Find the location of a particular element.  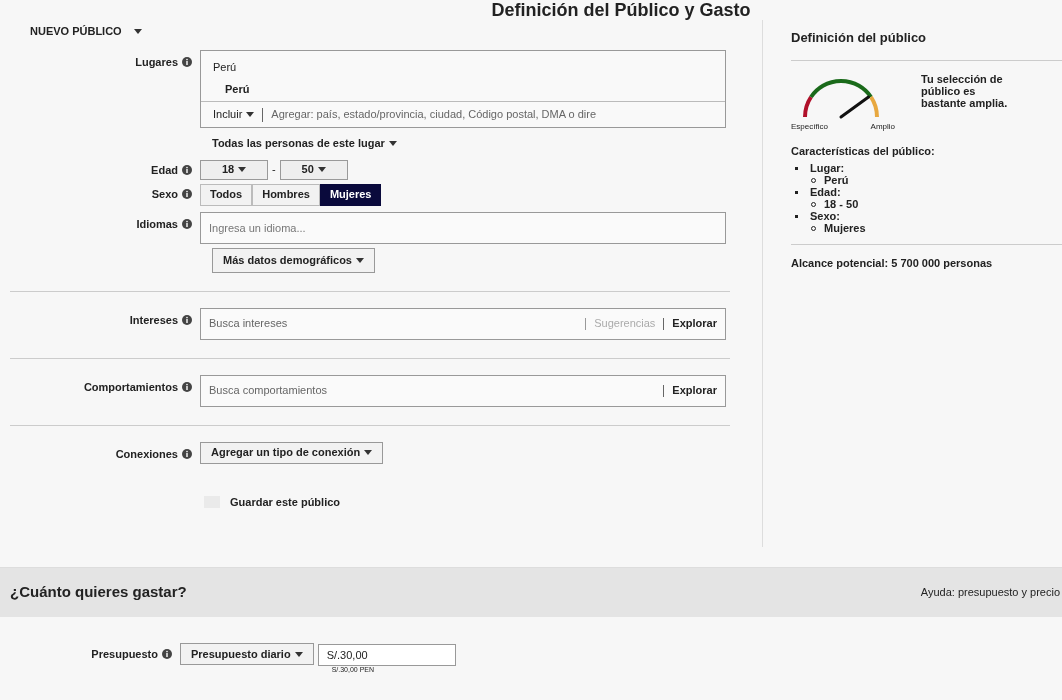

characteristic-label: Sexo: is located at coordinates (825, 216).